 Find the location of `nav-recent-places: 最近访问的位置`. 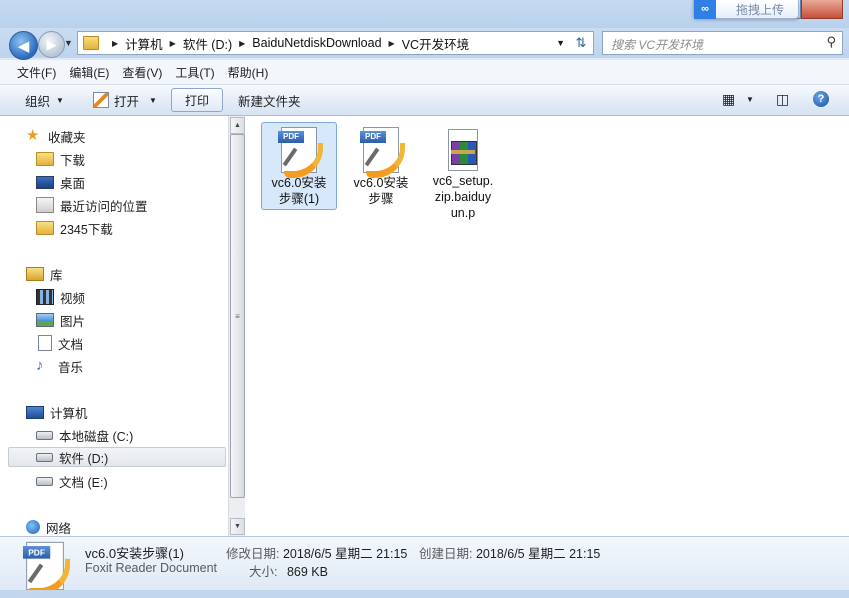

nav-recent-places: 最近访问的位置 is located at coordinates (92, 205).